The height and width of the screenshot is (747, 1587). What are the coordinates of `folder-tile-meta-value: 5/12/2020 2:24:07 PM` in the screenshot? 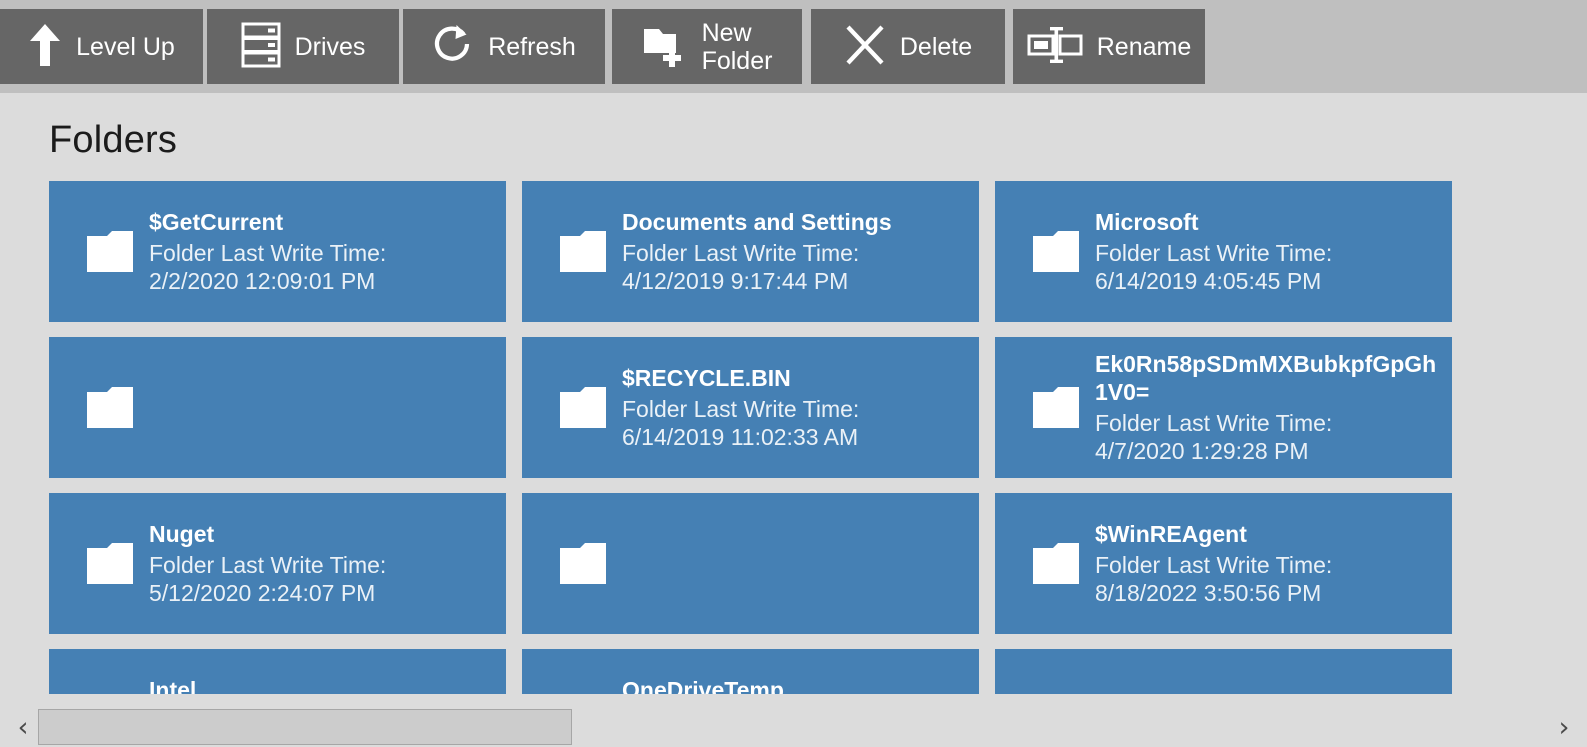 It's located at (262, 593).